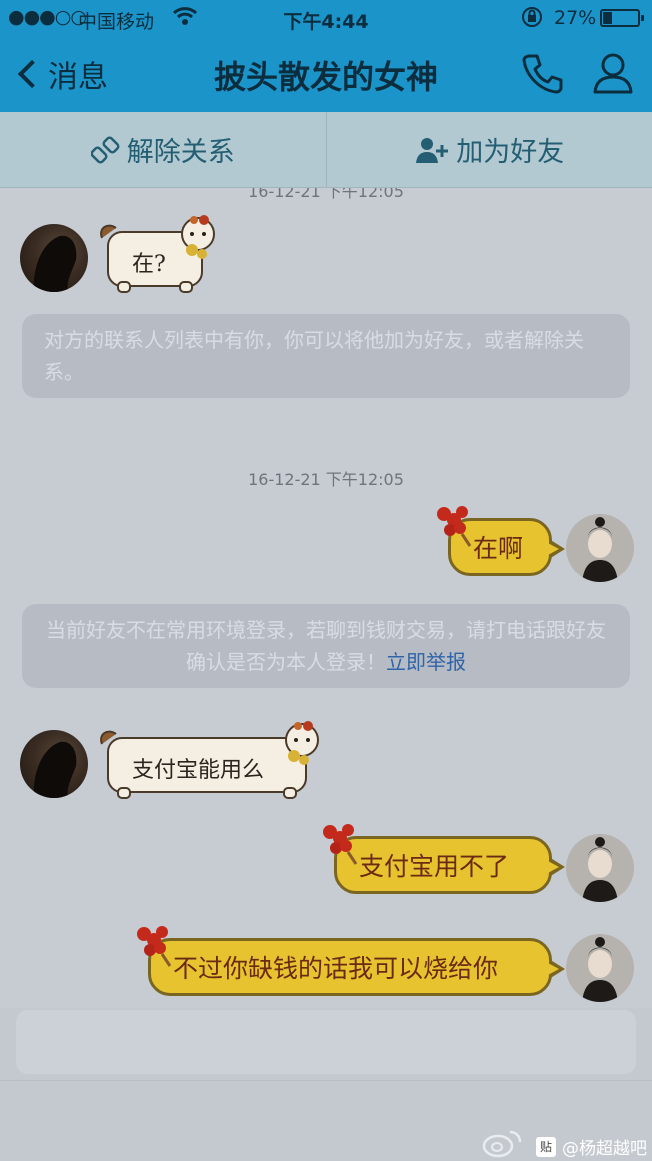 The width and height of the screenshot is (652, 1161). Describe the element at coordinates (546, 1146) in the screenshot. I see `tieba-icon: 贴` at that location.